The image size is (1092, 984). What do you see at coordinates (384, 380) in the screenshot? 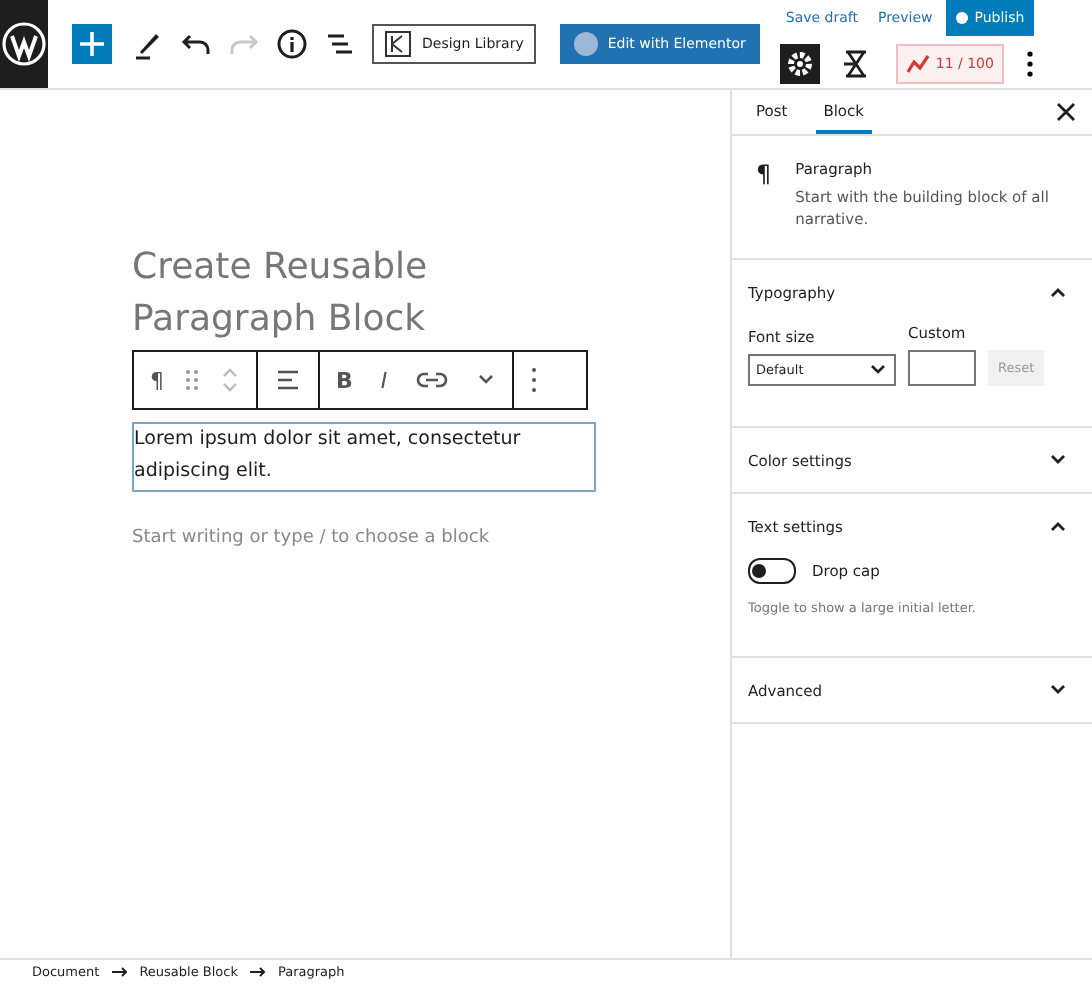
I see `italic-button: I` at bounding box center [384, 380].